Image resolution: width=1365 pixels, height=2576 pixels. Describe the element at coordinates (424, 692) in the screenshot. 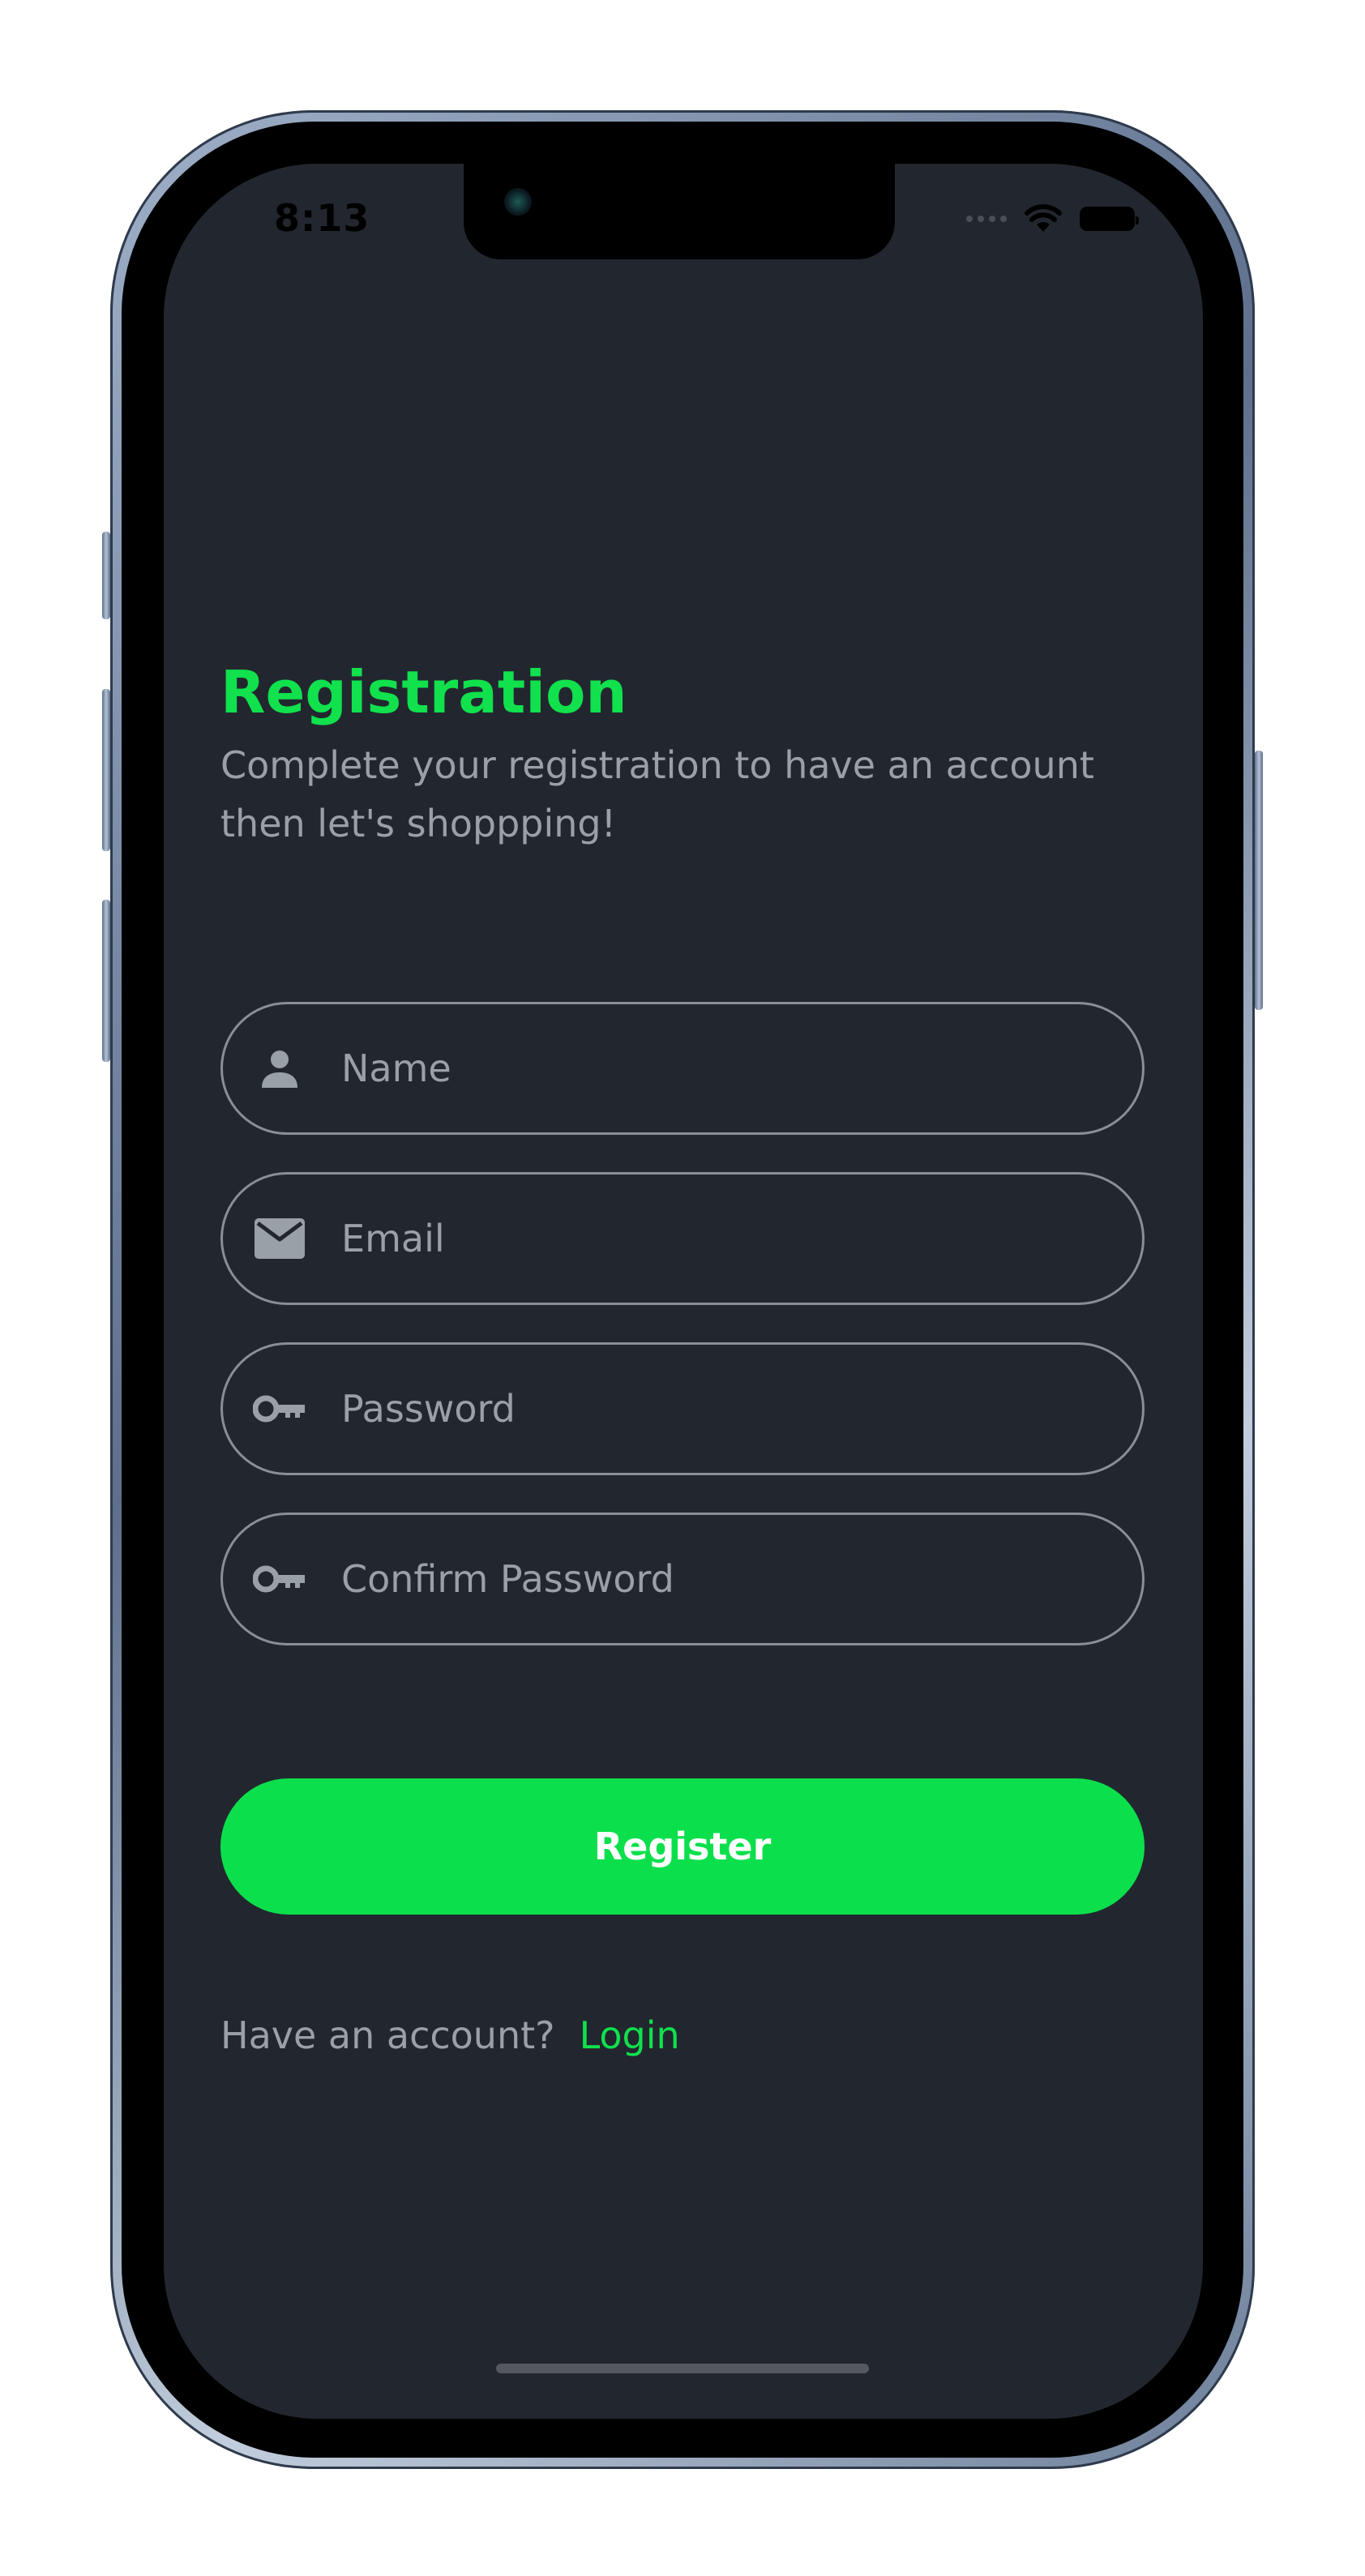

I see `page-title: Registration` at that location.